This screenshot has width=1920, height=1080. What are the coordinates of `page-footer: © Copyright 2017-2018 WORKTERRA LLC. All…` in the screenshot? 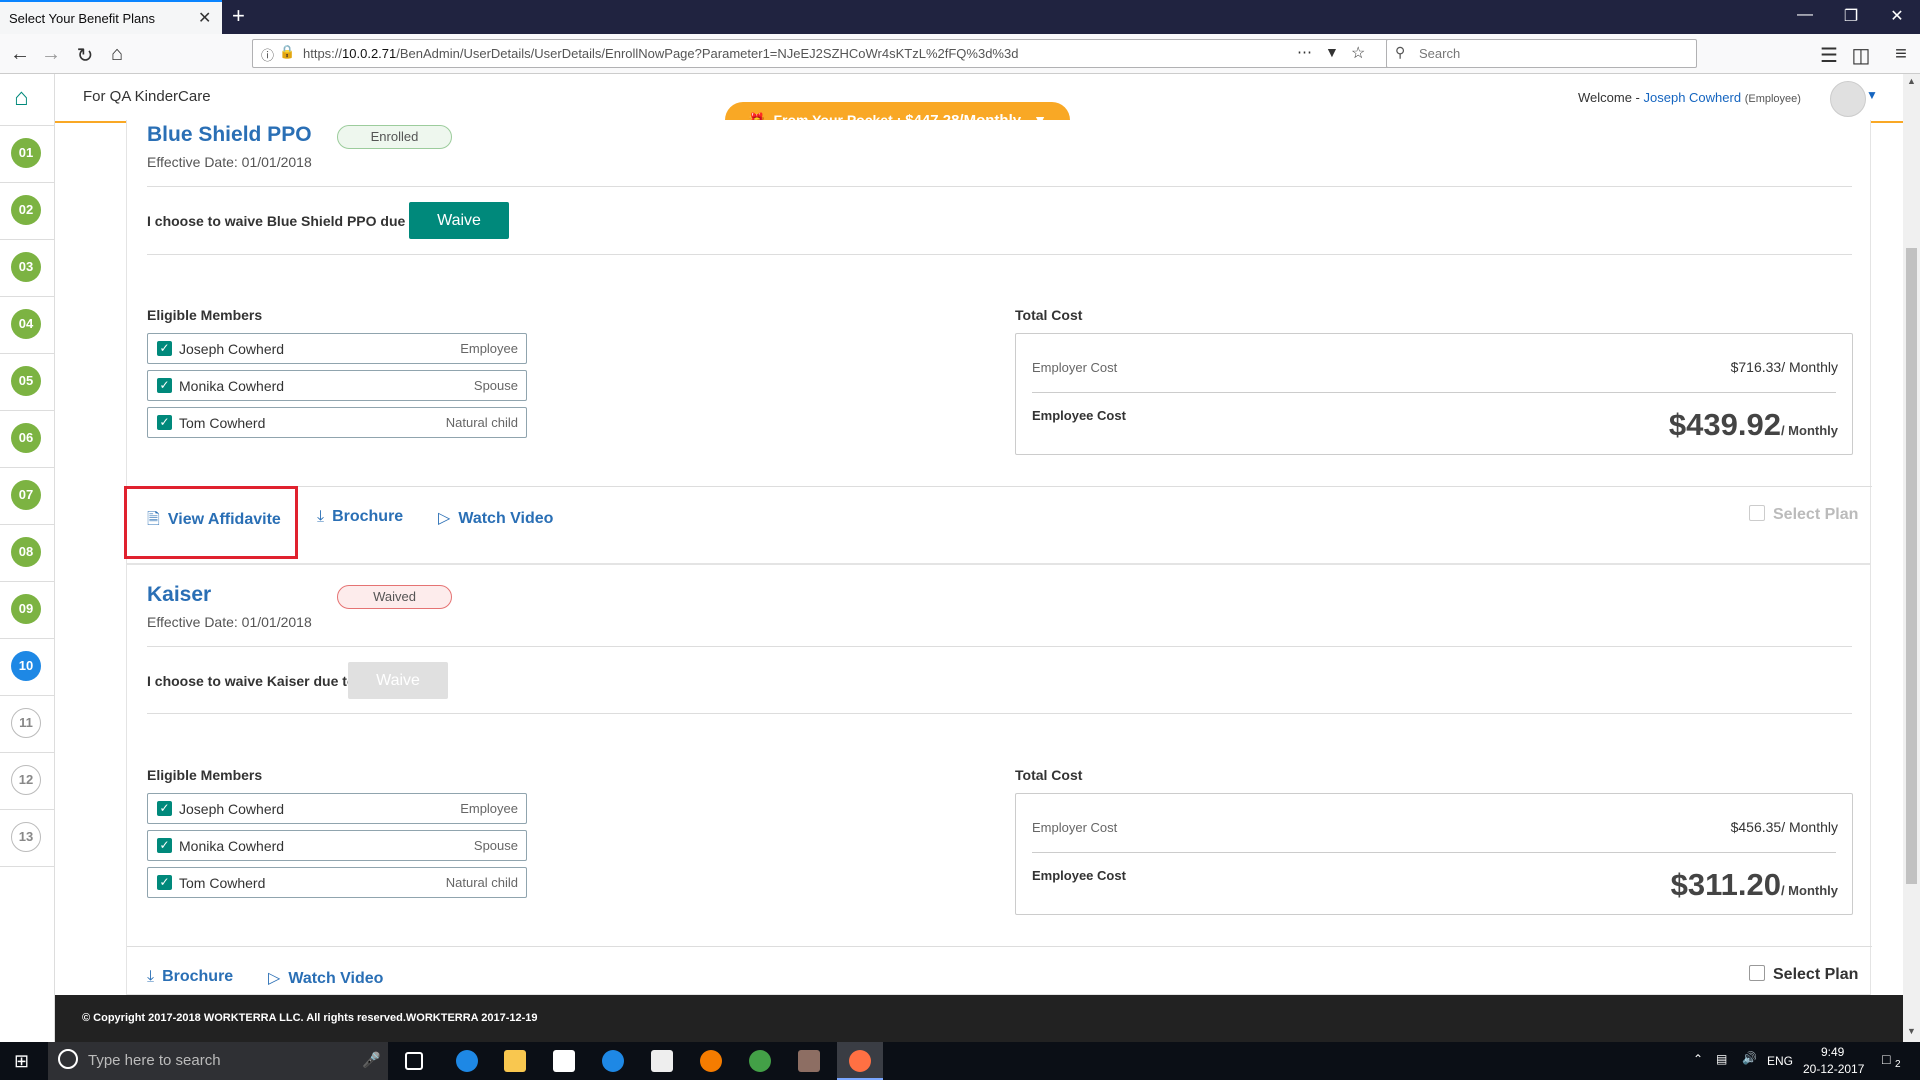 It's located at (979, 1018).